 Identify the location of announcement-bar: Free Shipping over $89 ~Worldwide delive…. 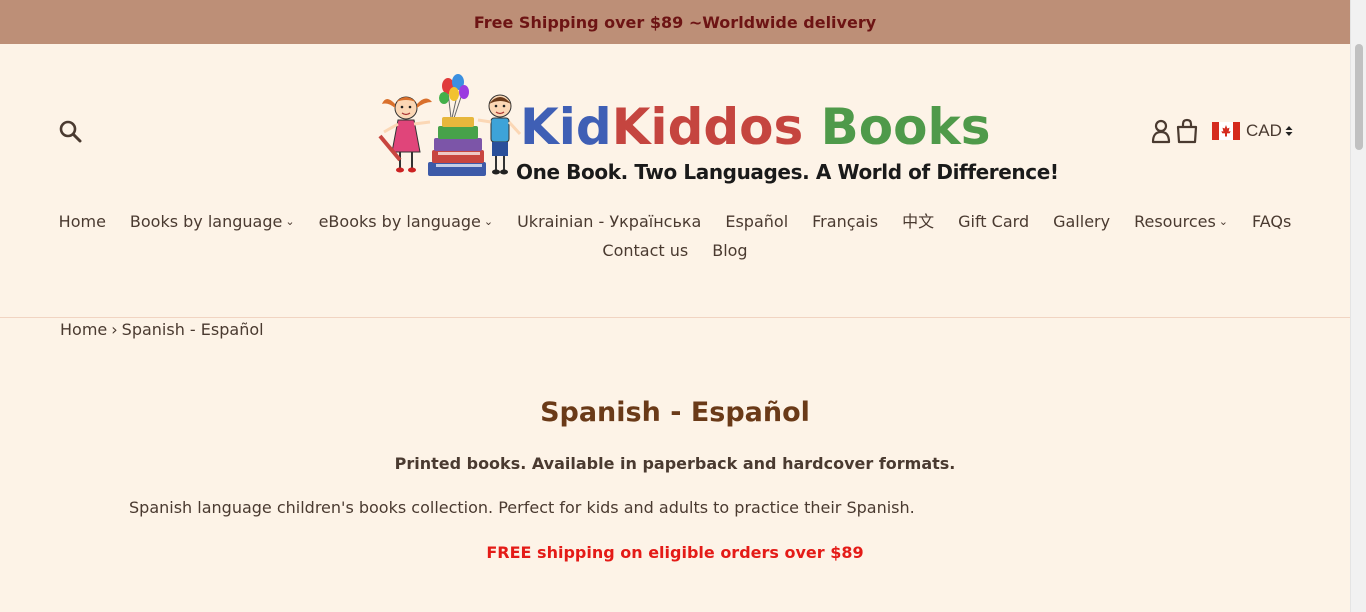
(675, 22).